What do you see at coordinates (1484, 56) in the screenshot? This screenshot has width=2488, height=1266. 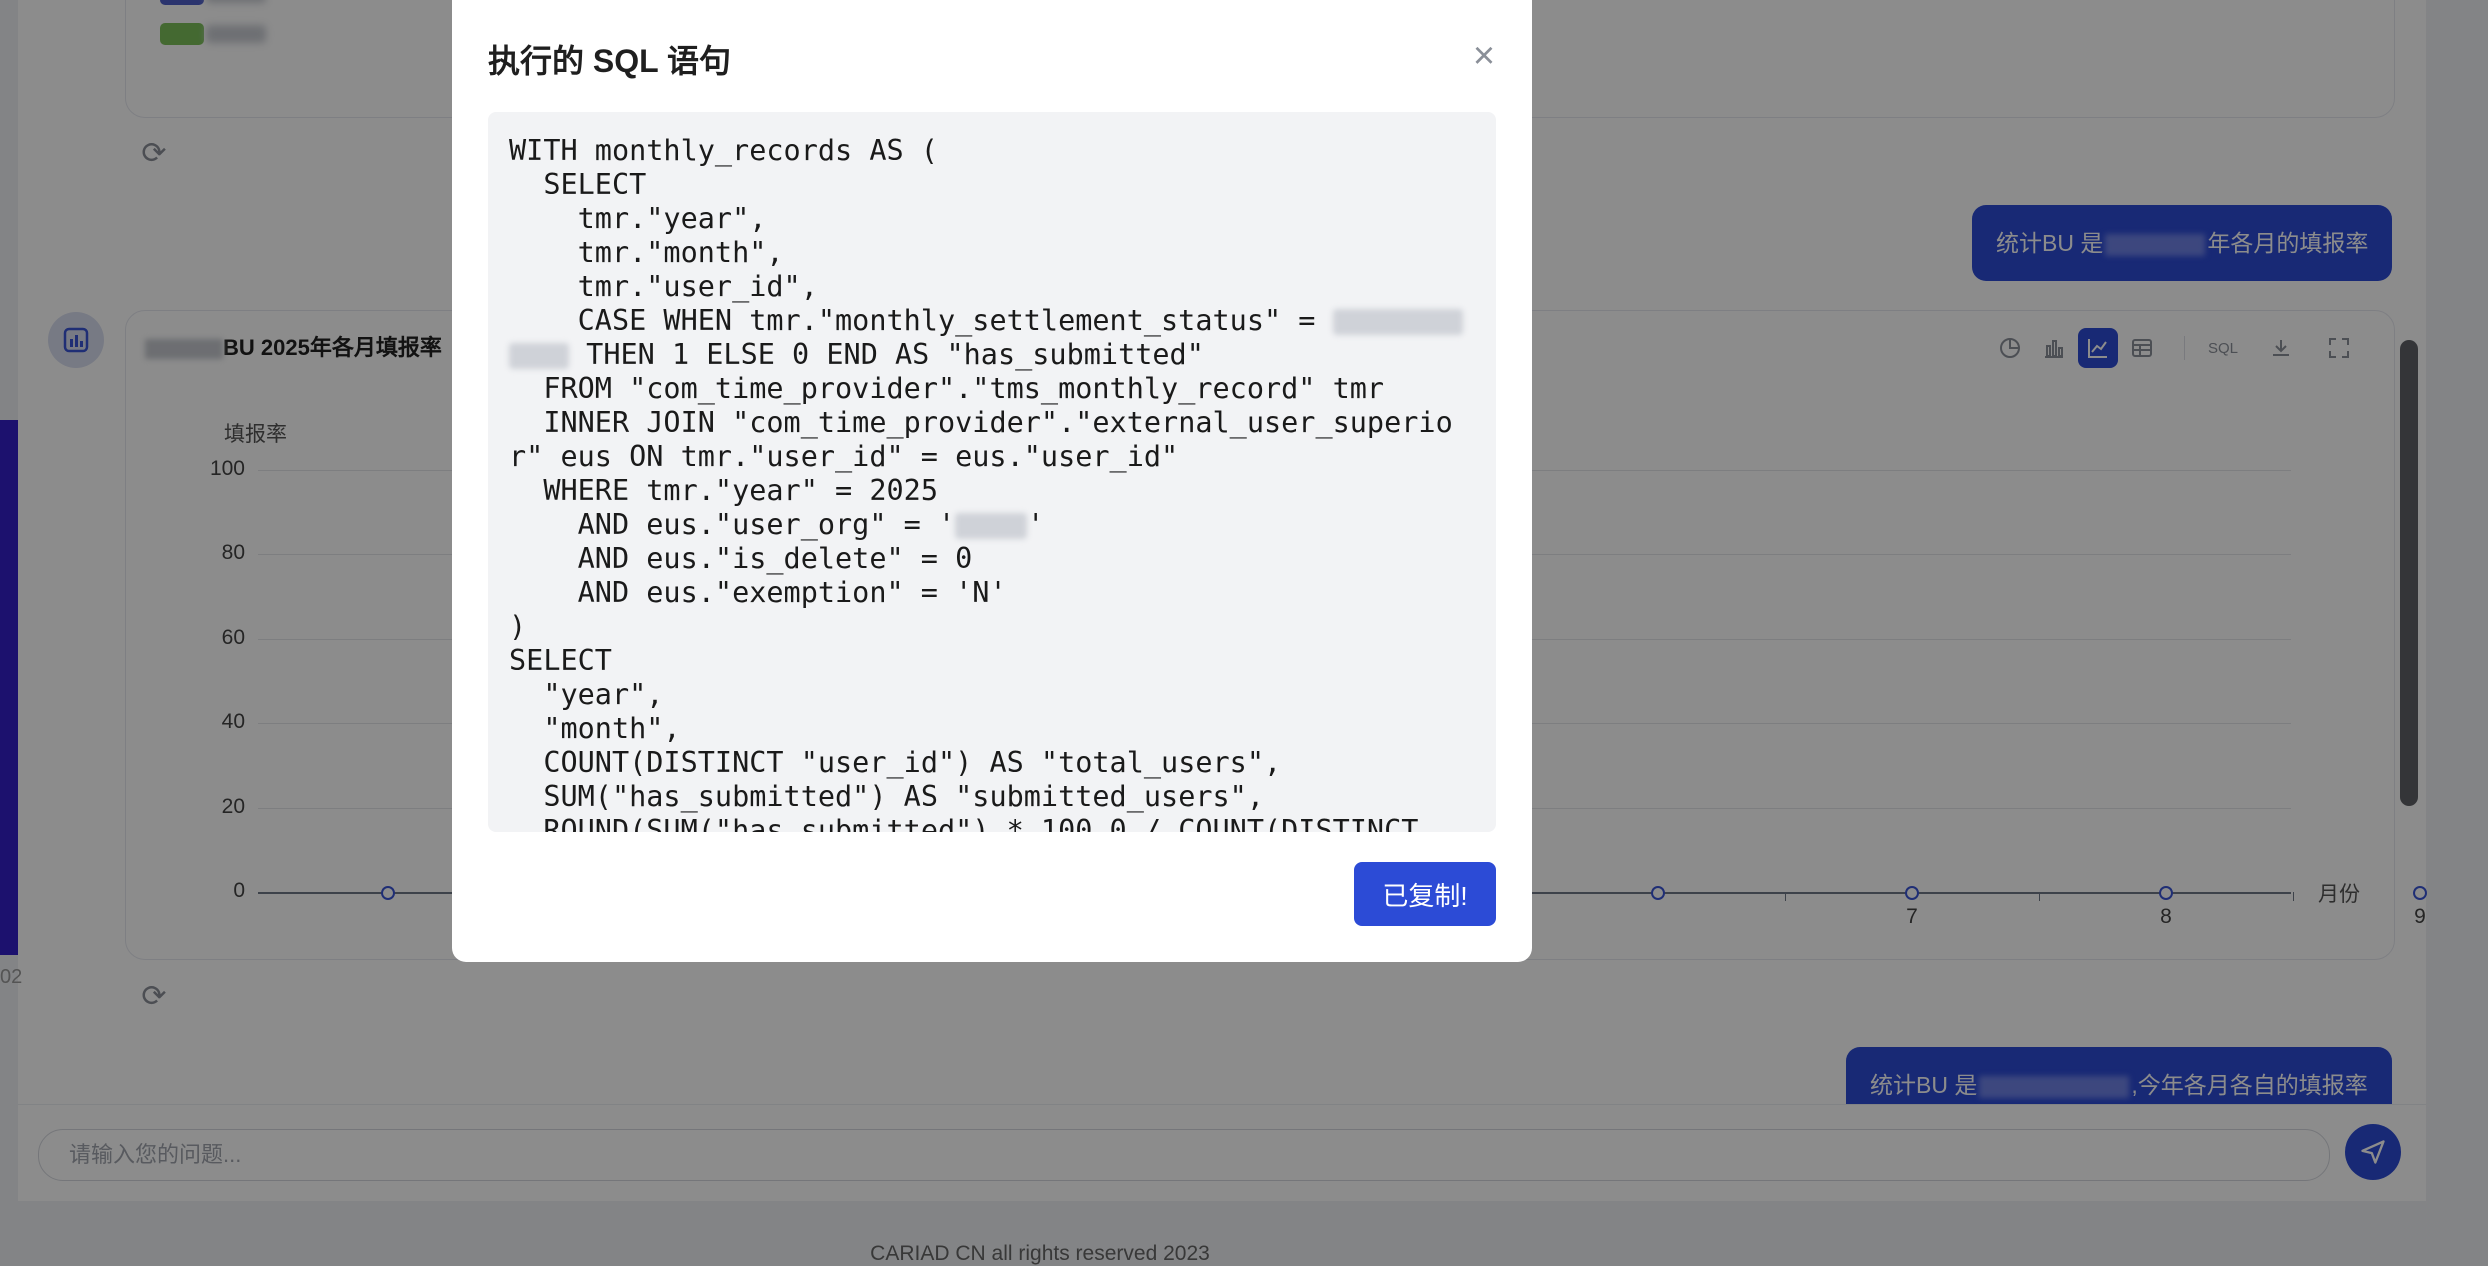 I see `close-icon: ×` at bounding box center [1484, 56].